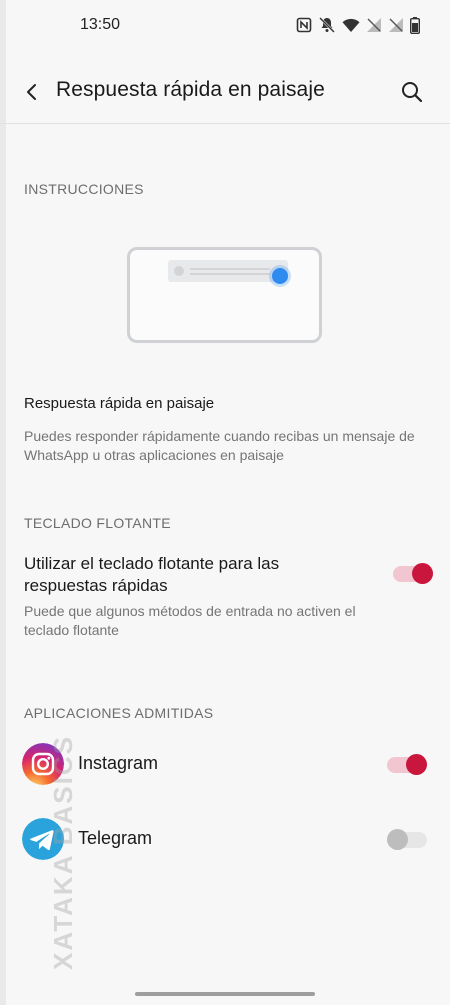 This screenshot has height=1005, width=450. I want to click on wifi-icon, so click(351, 25).